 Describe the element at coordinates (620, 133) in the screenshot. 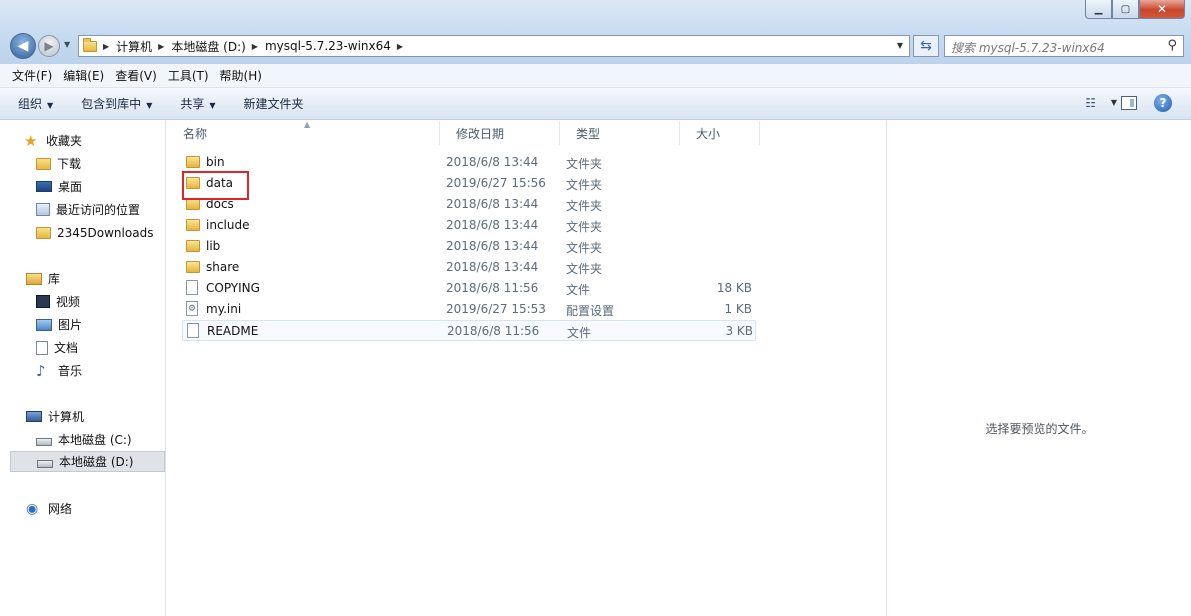

I see `column-header-type: 类型` at that location.